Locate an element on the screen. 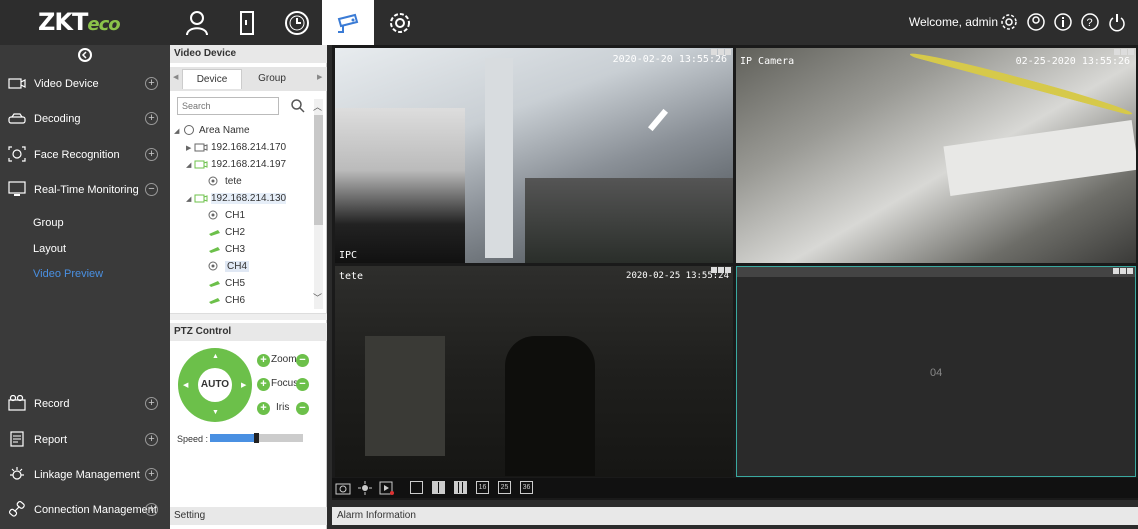  ptz-left-icon: ◀ is located at coordinates (185, 385).